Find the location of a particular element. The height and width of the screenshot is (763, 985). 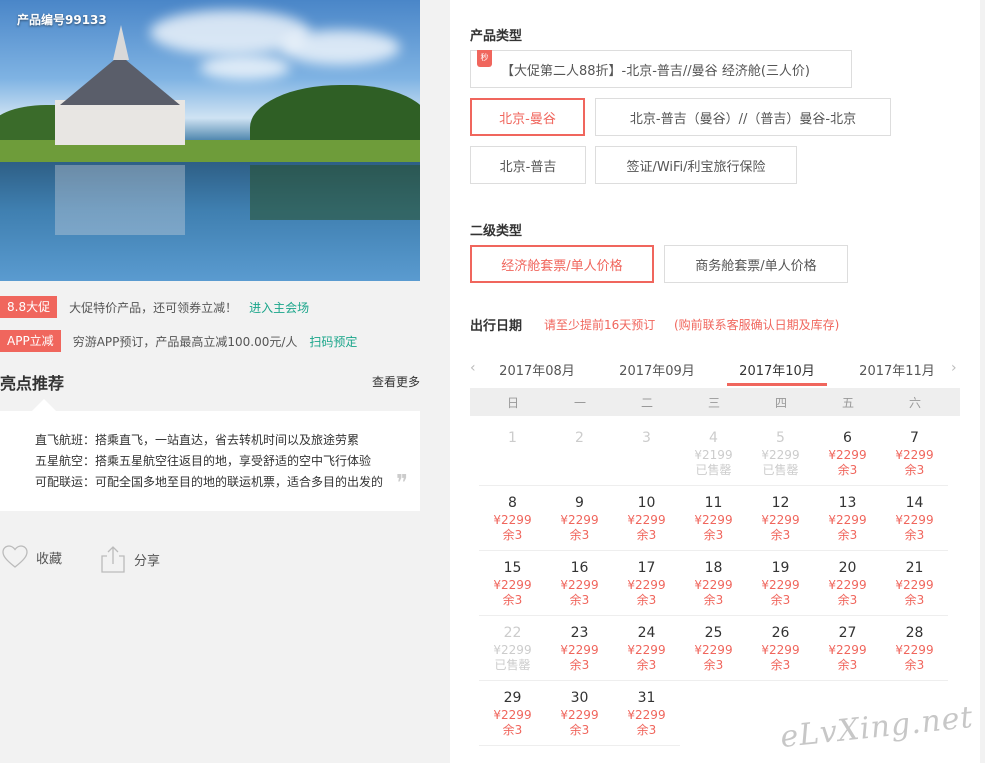

flash-sale-badge: 秒 is located at coordinates (484, 58).